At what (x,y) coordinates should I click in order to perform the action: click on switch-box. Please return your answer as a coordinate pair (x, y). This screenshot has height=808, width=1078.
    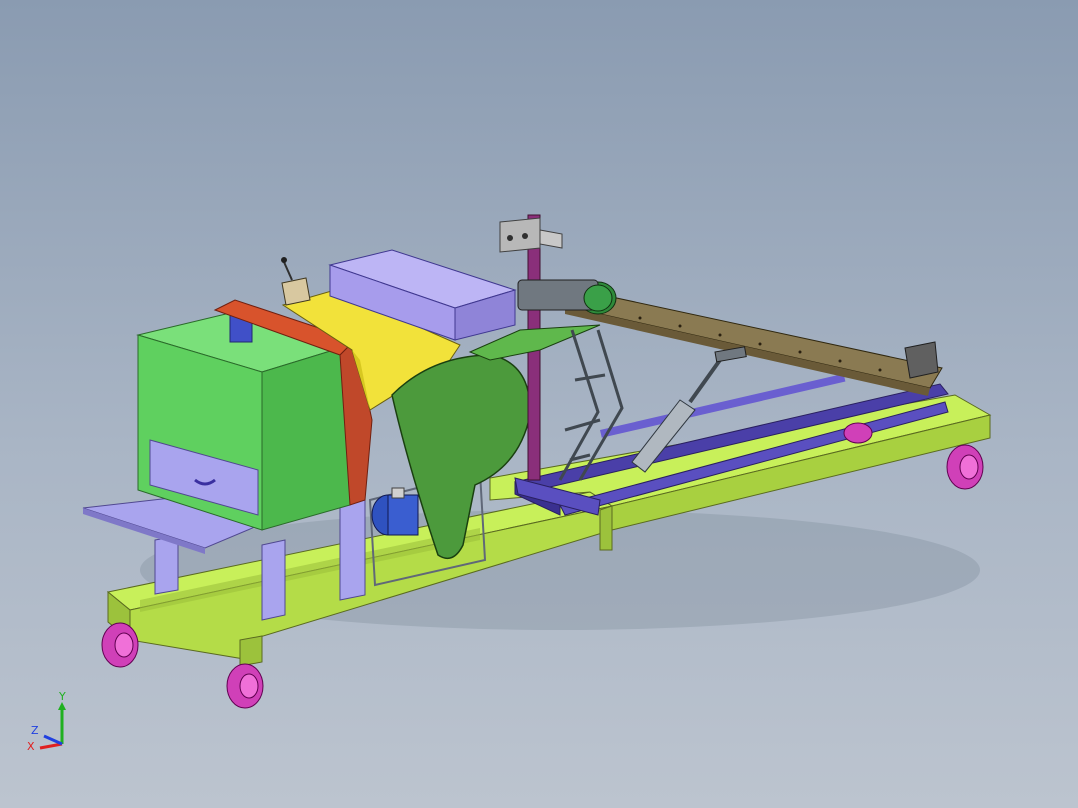
    Looking at the image, I should click on (296, 281).